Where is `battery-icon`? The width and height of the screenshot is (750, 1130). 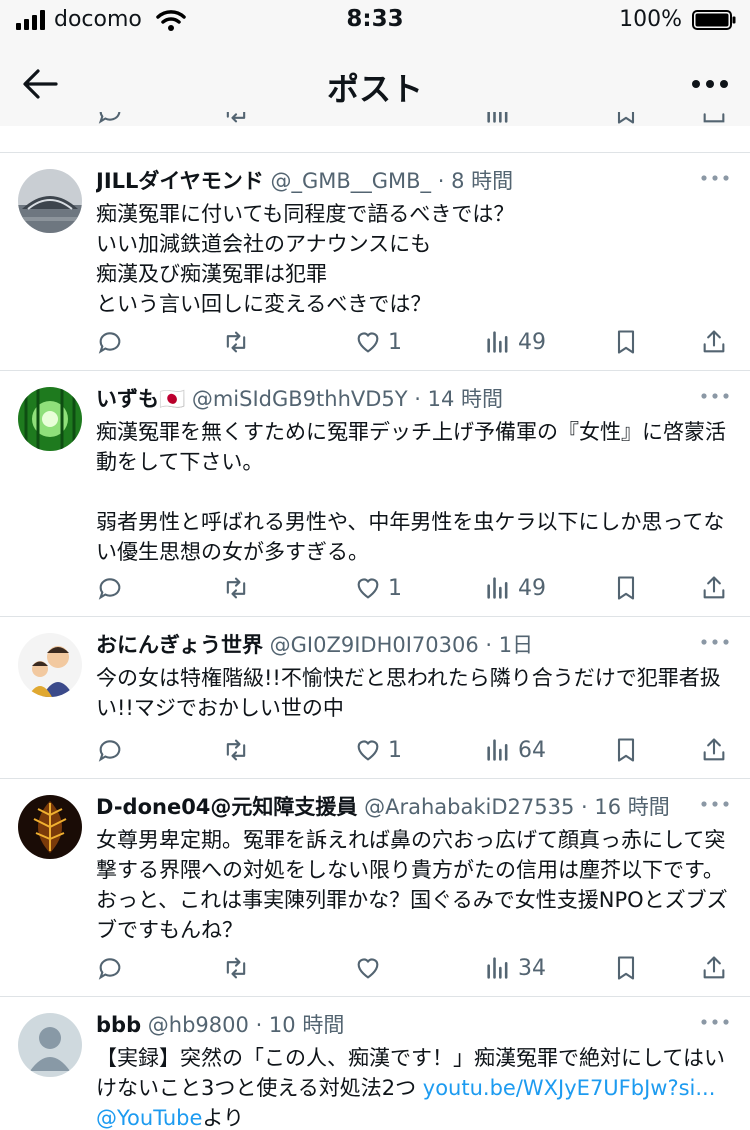 battery-icon is located at coordinates (714, 20).